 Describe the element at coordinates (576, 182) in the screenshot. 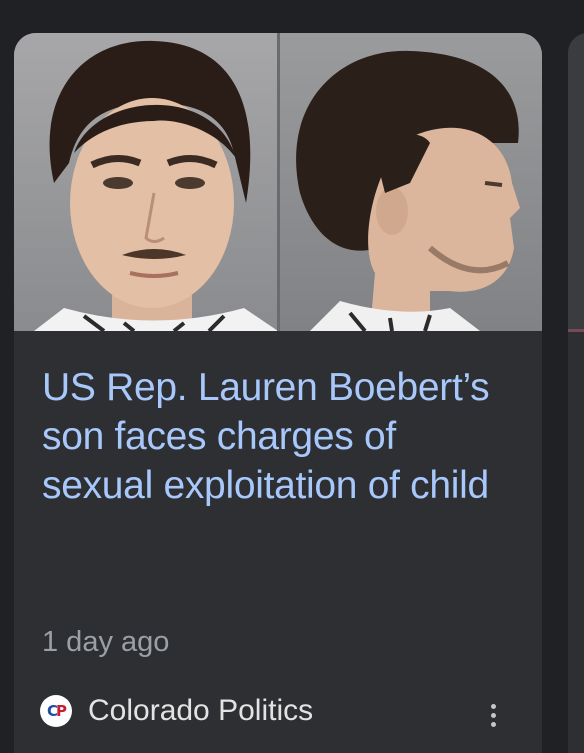

I see `next-card-image` at that location.